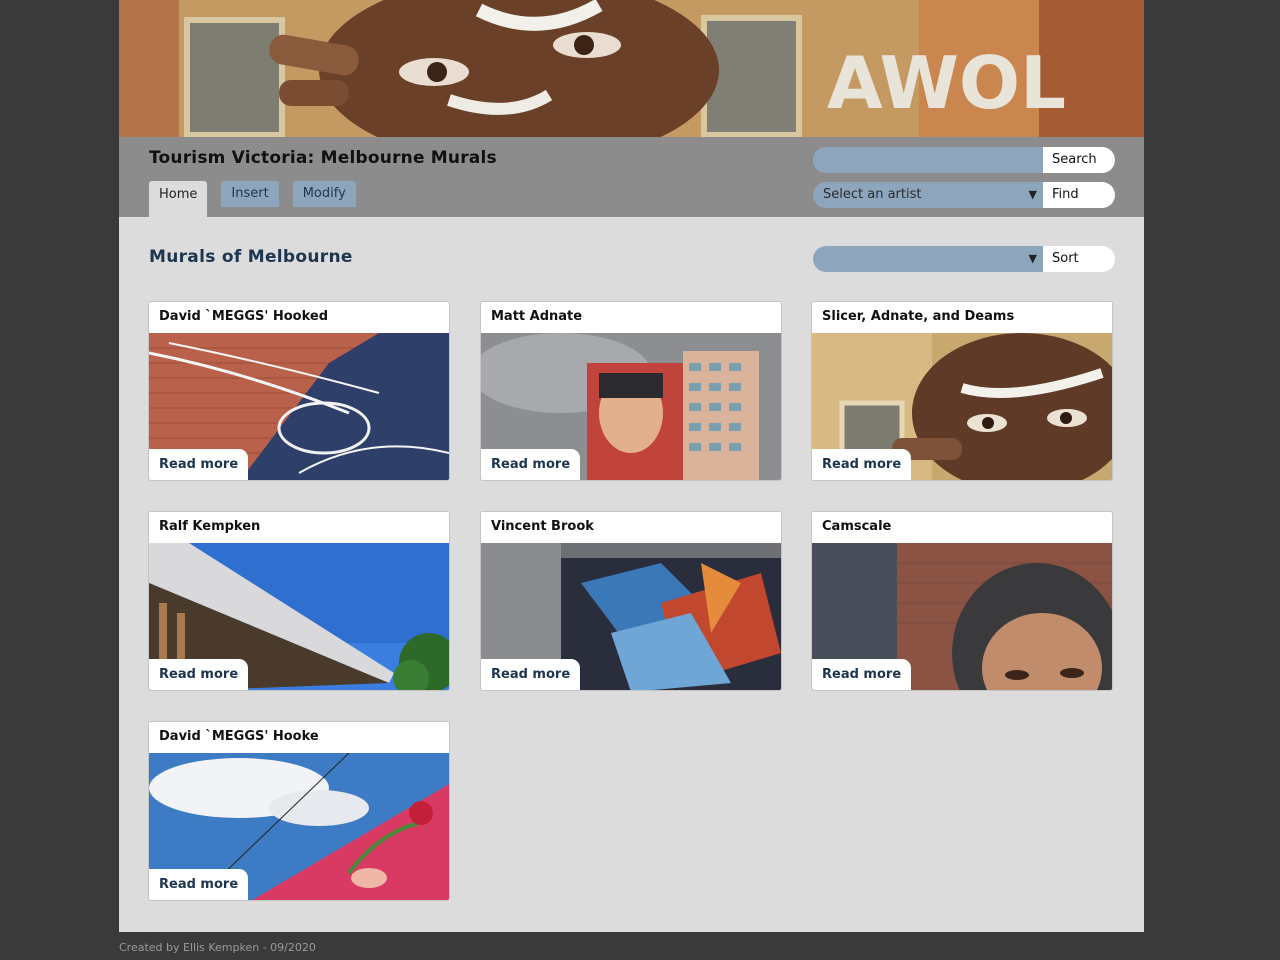 This screenshot has width=1280, height=960. What do you see at coordinates (872, 194) in the screenshot?
I see `artist-select-value: Select an artist` at bounding box center [872, 194].